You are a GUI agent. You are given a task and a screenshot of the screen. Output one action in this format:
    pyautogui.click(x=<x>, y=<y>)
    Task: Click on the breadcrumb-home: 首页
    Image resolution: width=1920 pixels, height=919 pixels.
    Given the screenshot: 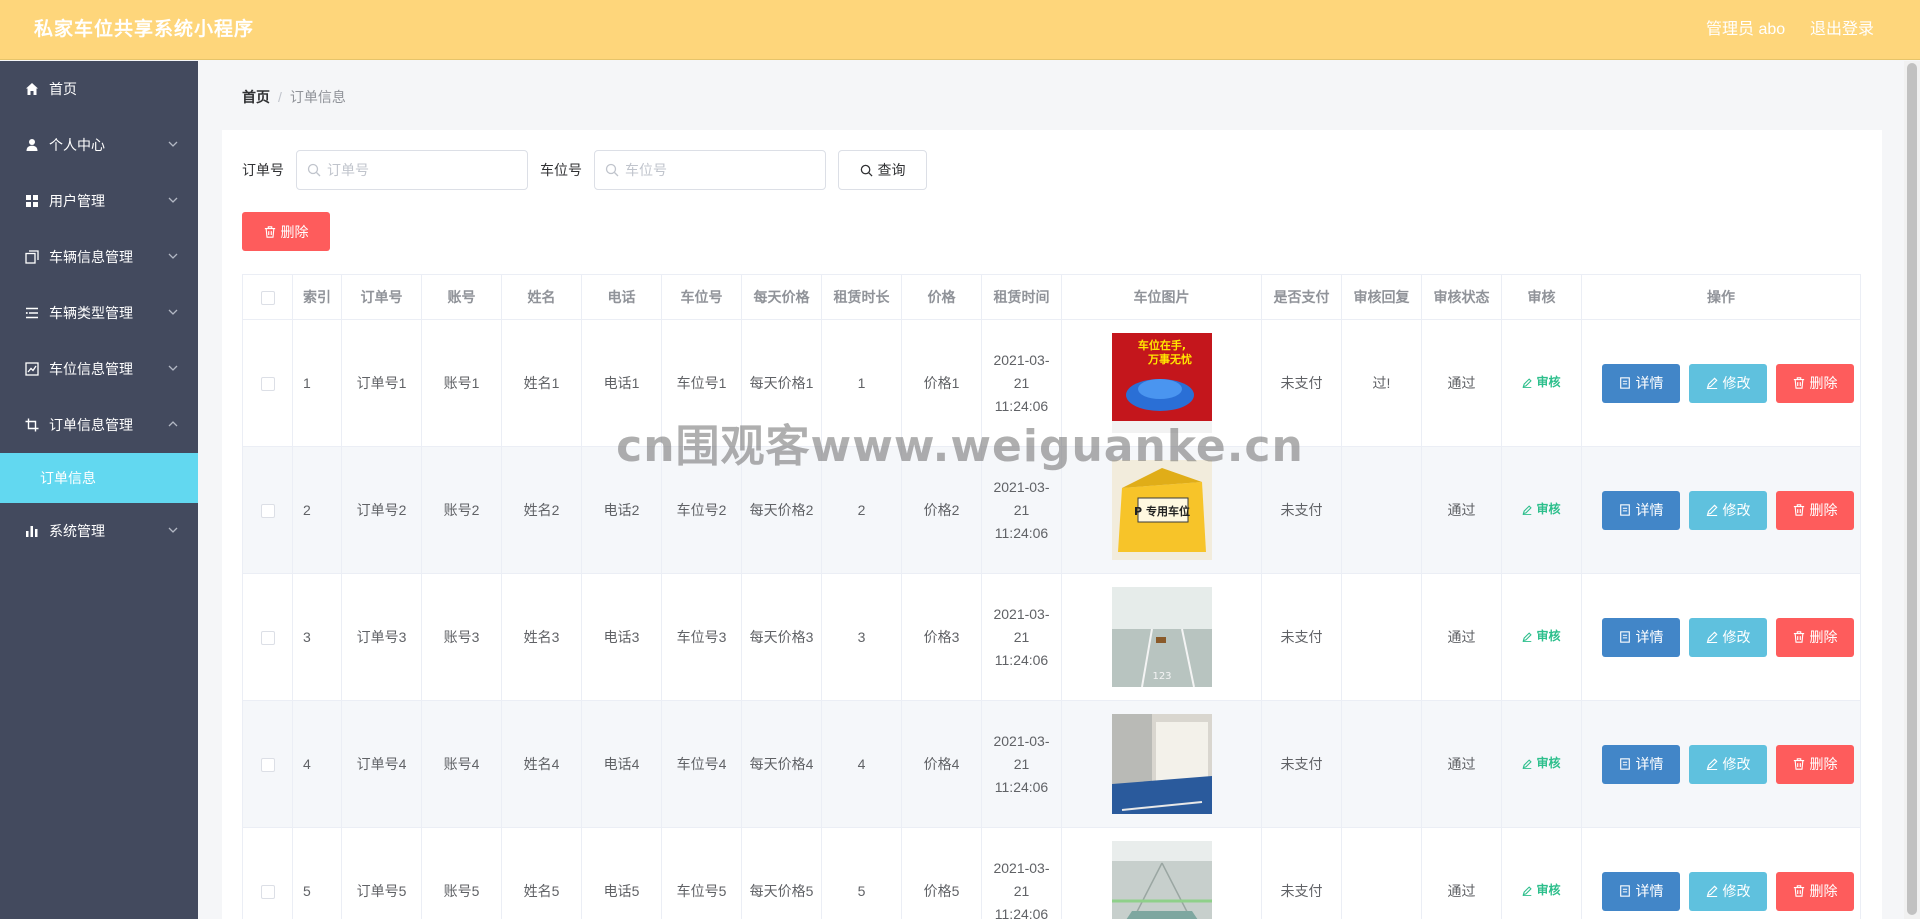 What is the action you would take?
    pyautogui.click(x=256, y=97)
    